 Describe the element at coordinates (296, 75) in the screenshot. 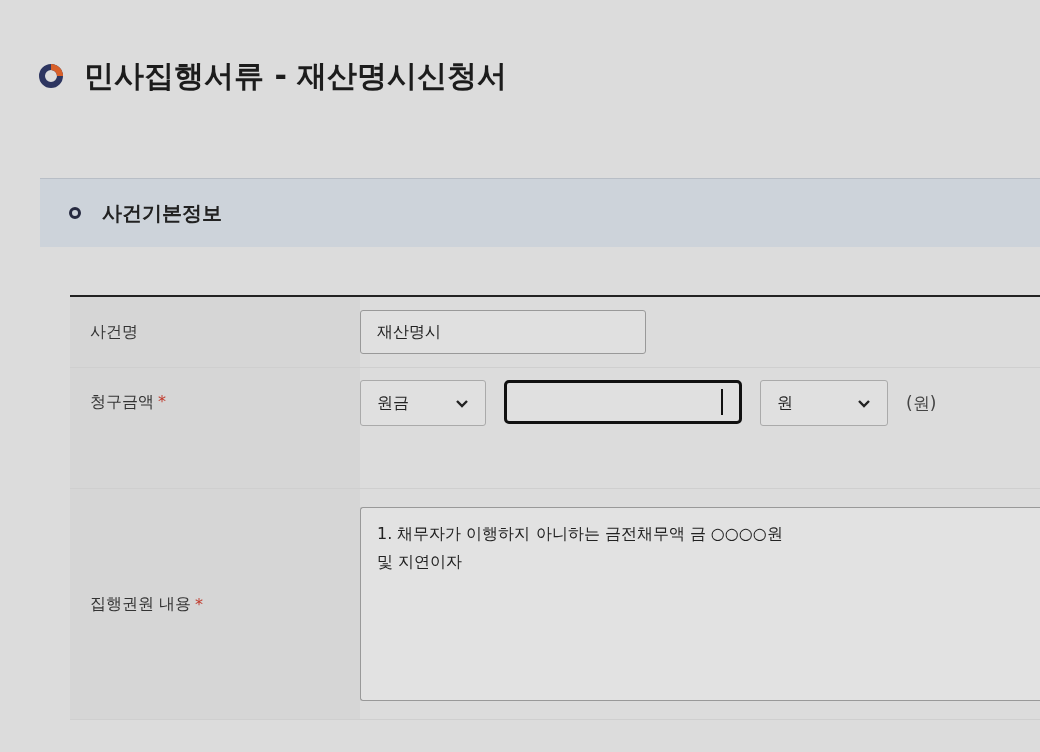

I see `page-title: 민사집행서류 - 재산명시신청서` at that location.